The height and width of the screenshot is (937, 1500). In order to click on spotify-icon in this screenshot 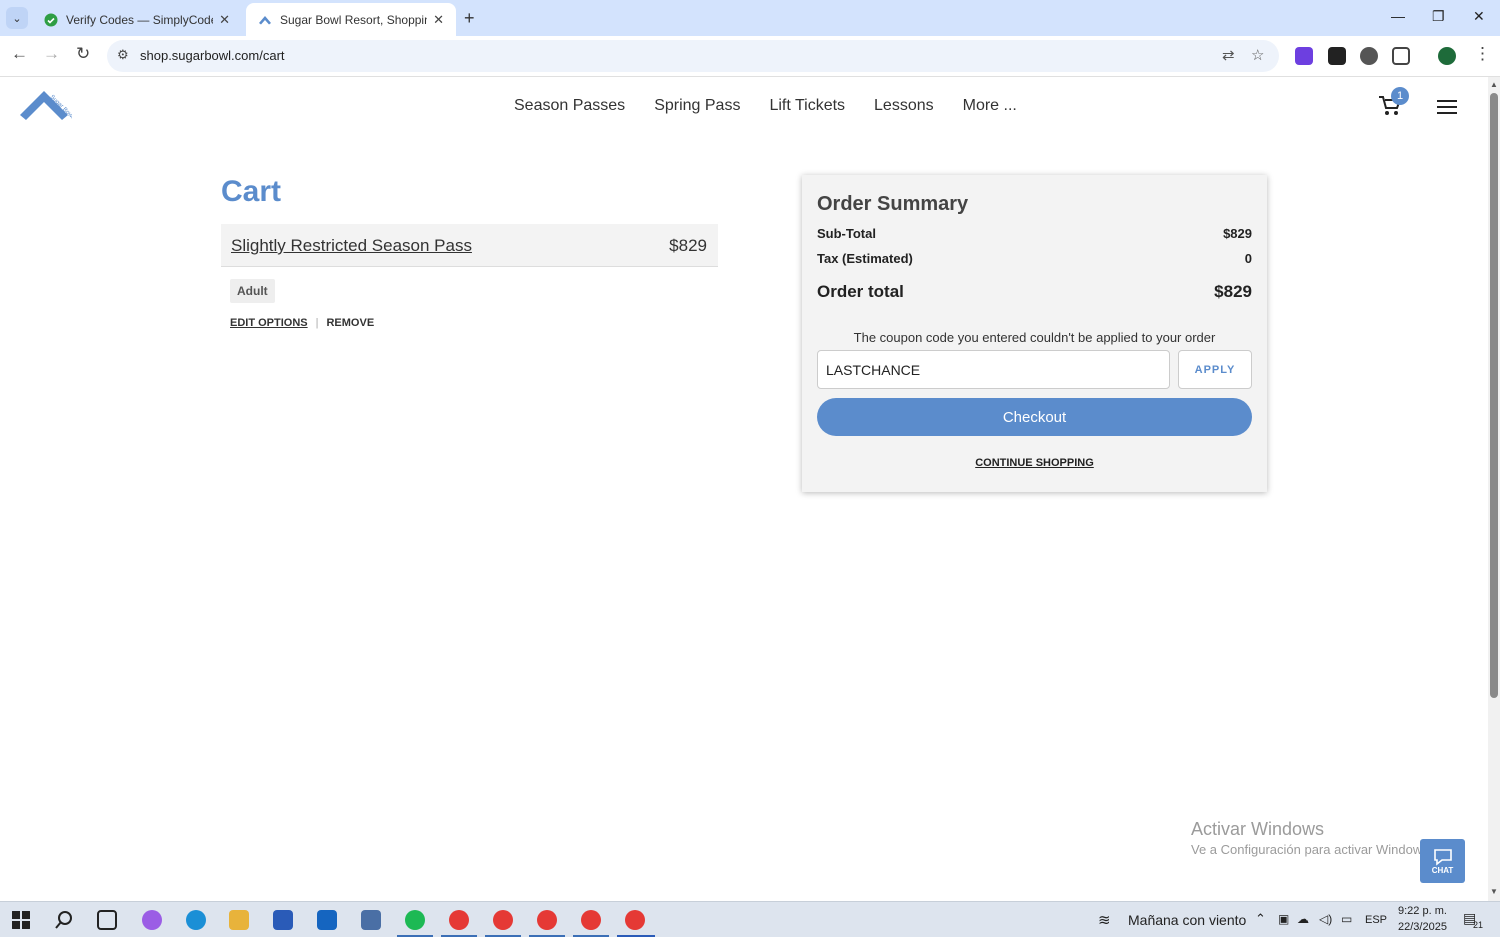, I will do `click(415, 920)`.